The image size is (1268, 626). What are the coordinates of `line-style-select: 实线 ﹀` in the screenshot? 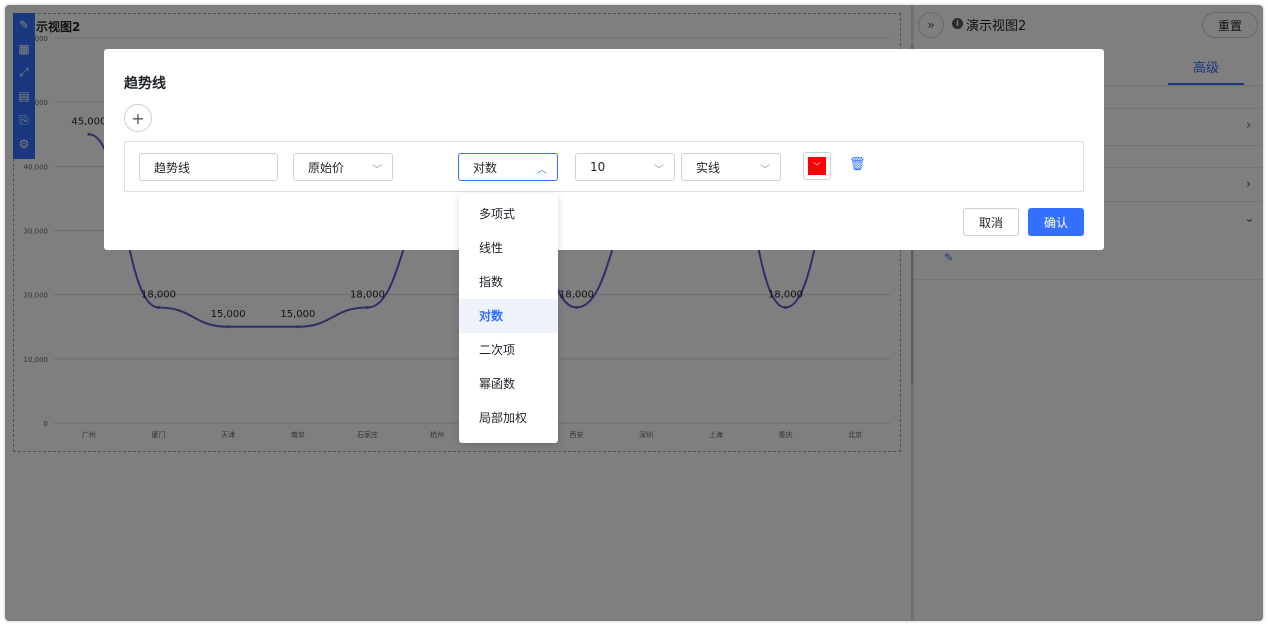 It's located at (731, 167).